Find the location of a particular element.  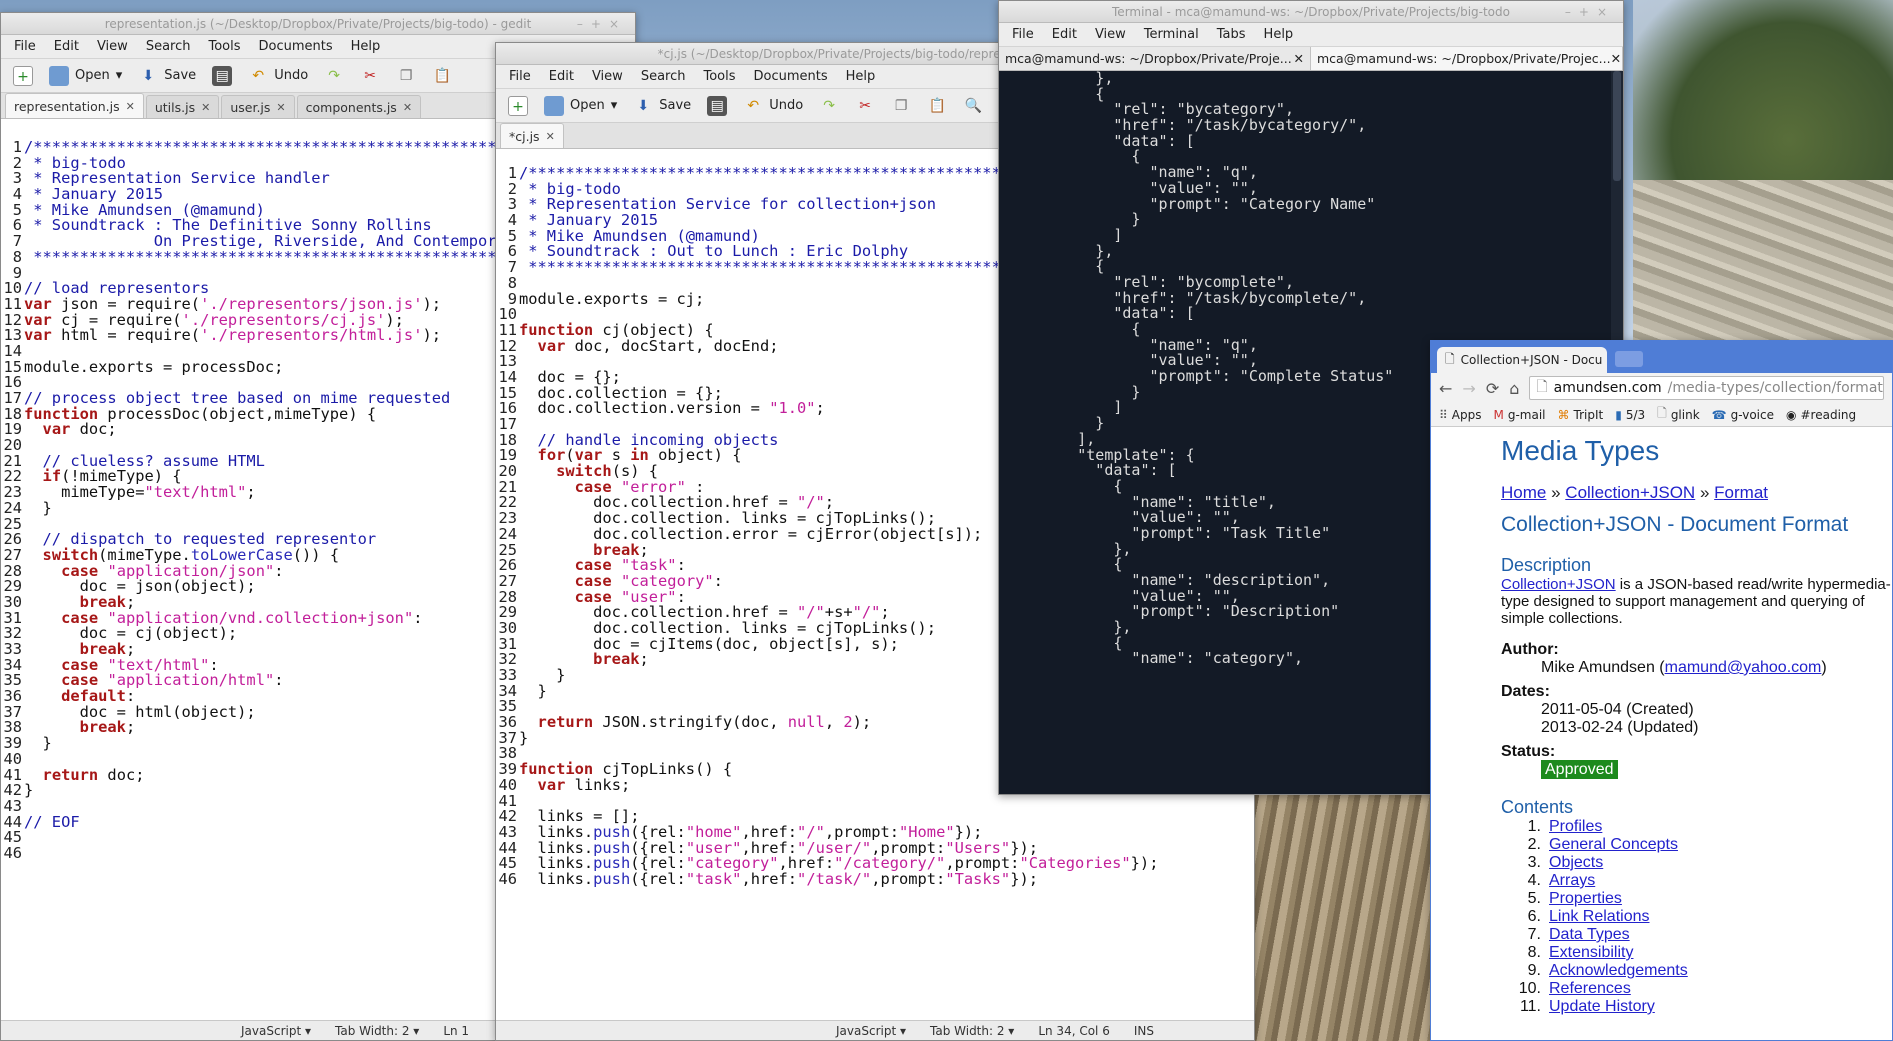

scrollbar-thumb is located at coordinates (1617, 126).